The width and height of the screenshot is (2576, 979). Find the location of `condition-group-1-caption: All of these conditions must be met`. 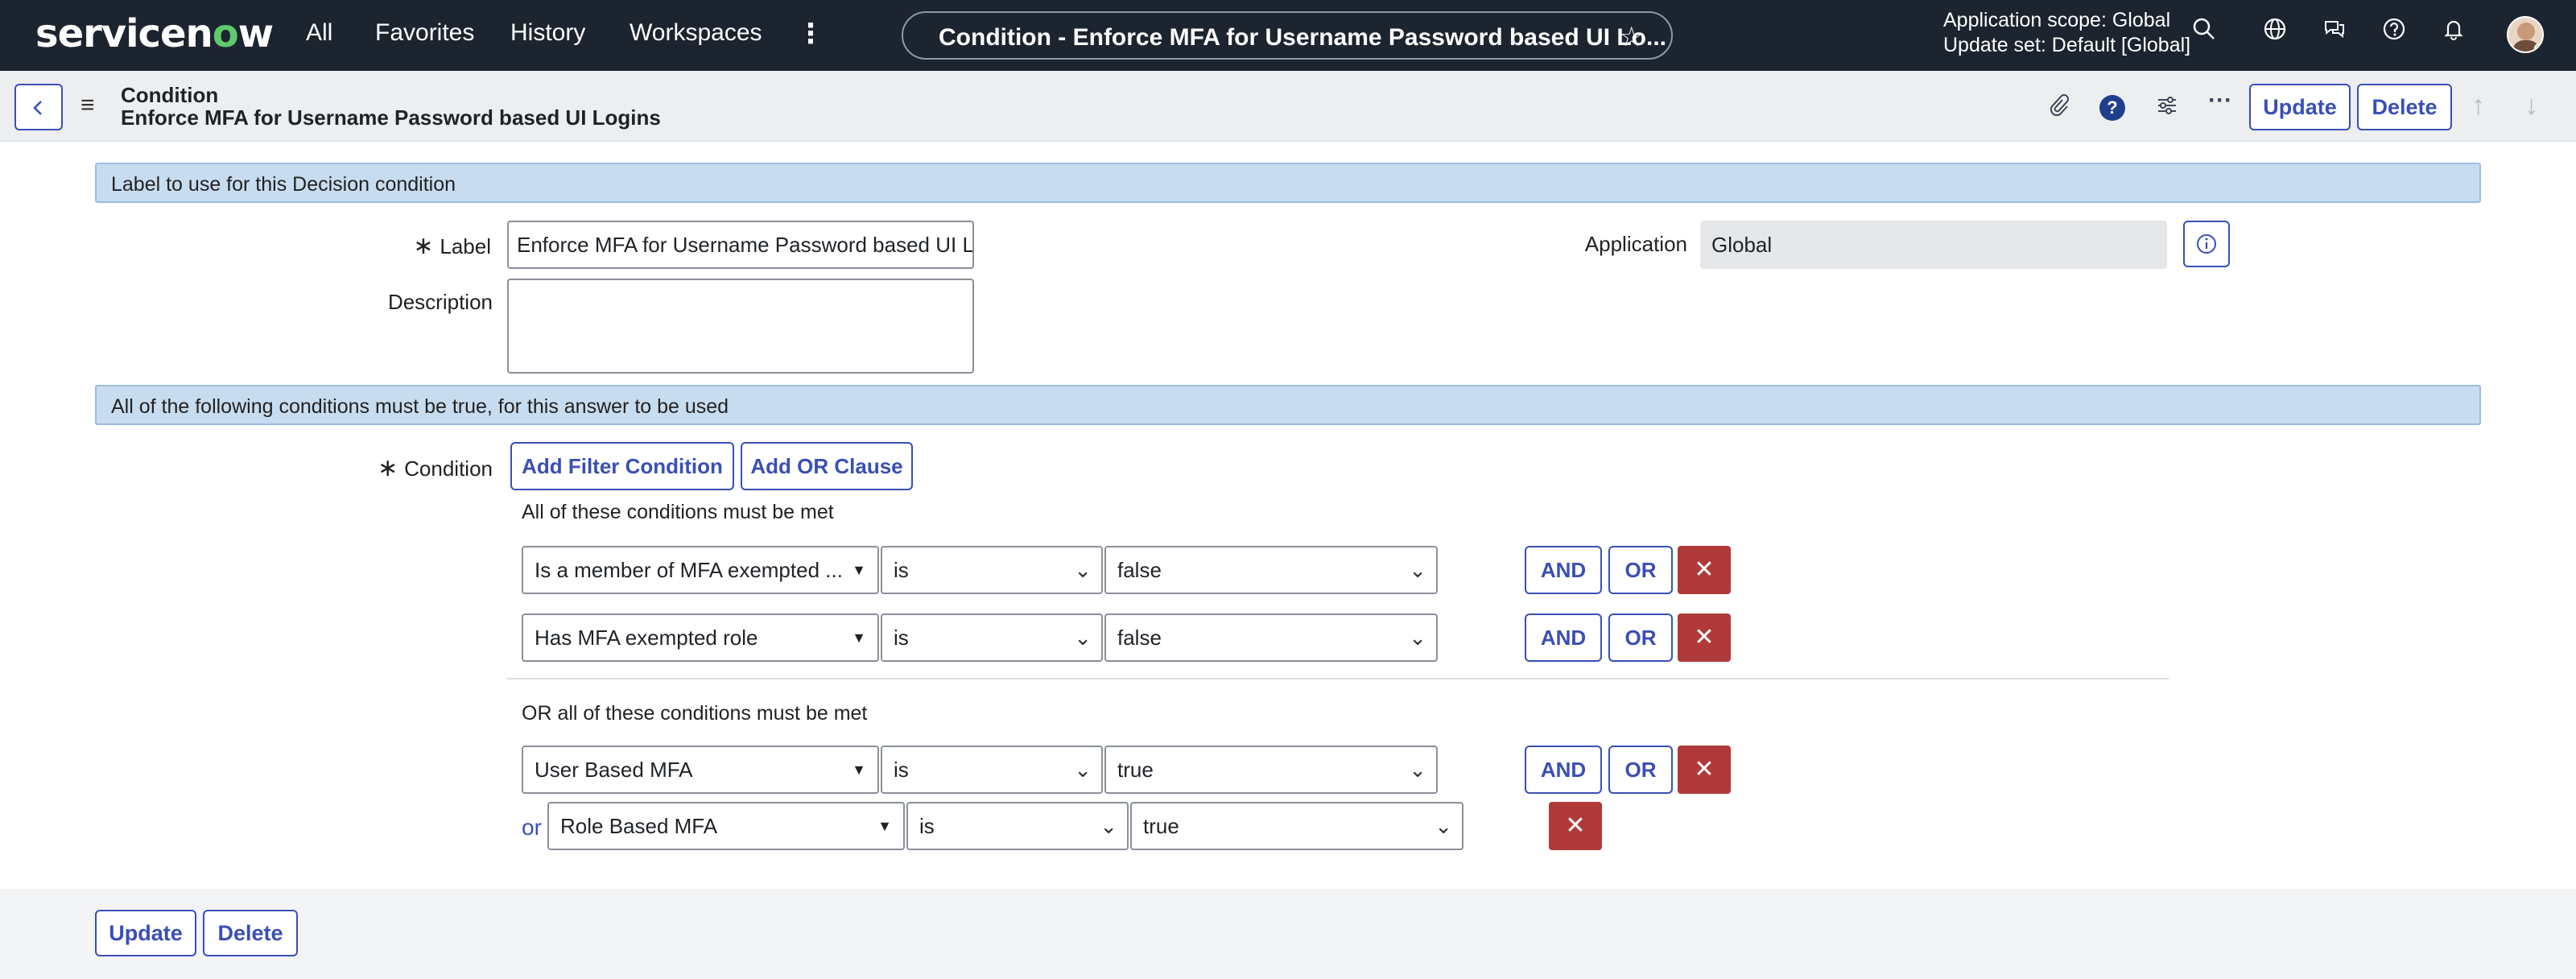

condition-group-1-caption: All of these conditions must be met is located at coordinates (678, 512).